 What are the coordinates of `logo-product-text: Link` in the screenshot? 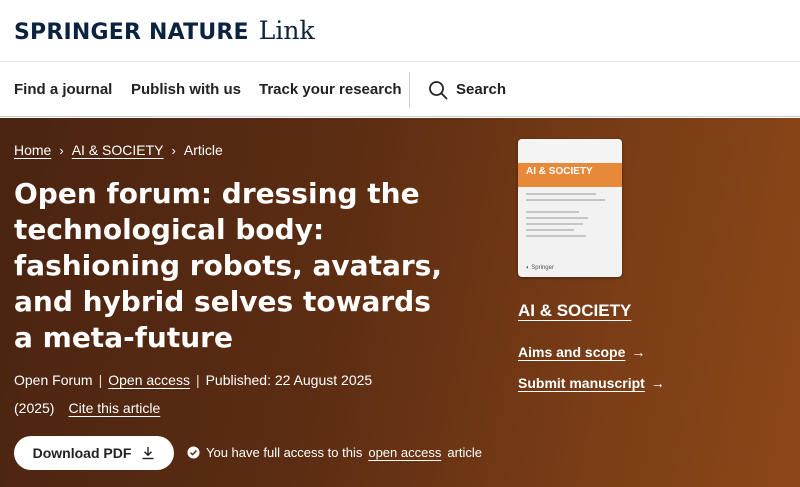 It's located at (286, 30).